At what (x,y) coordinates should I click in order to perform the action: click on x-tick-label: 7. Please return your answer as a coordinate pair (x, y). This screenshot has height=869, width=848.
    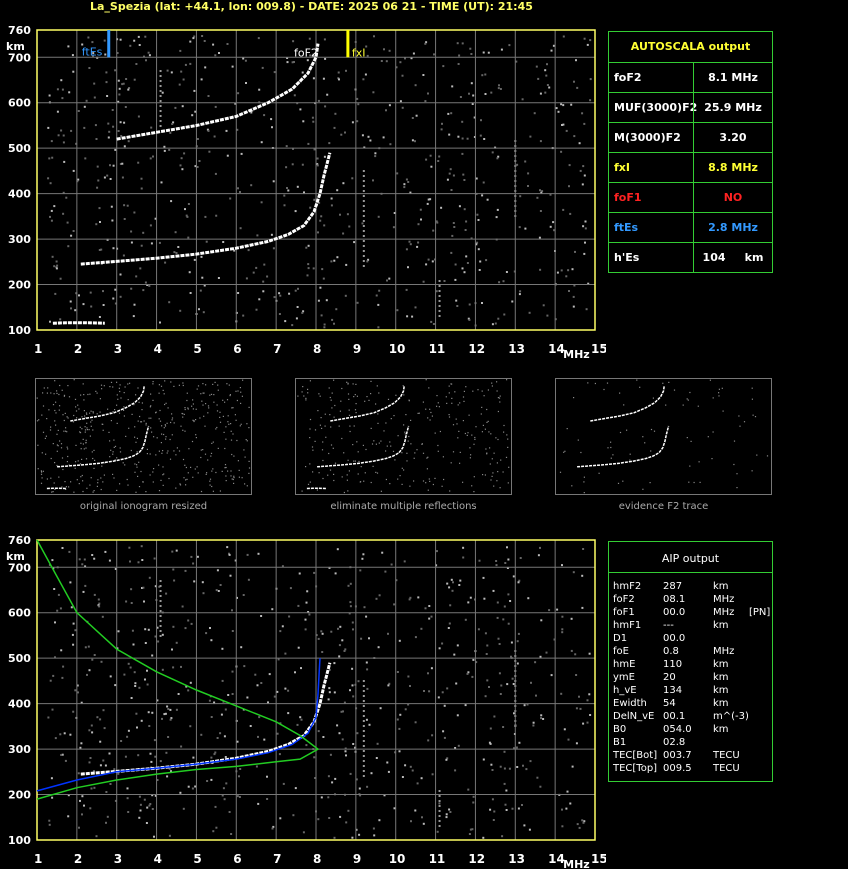
    Looking at the image, I should click on (277, 859).